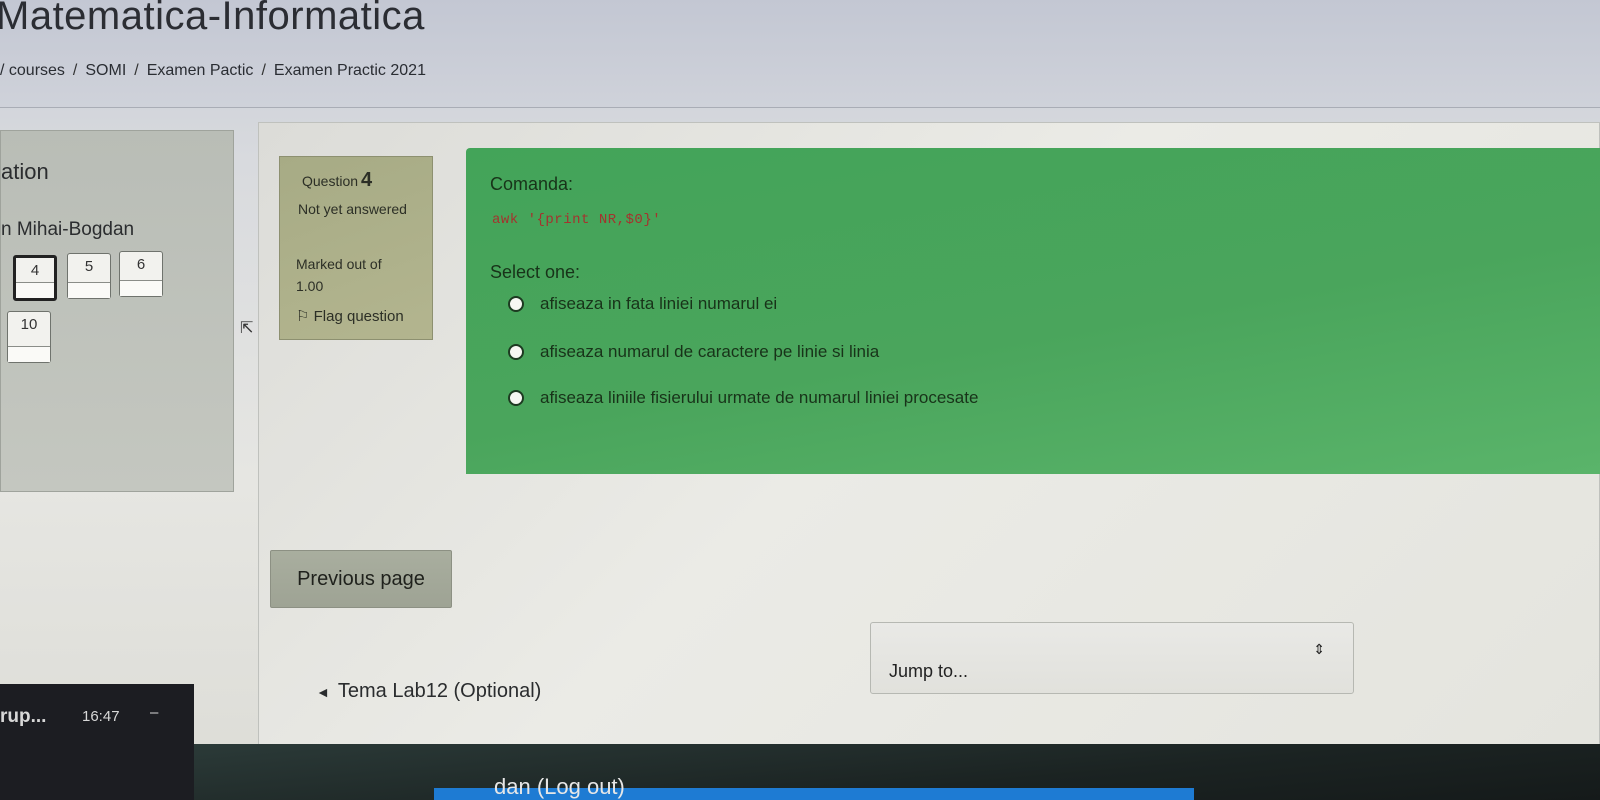 The height and width of the screenshot is (800, 1600). Describe the element at coordinates (339, 264) in the screenshot. I see `marked-label: Marked out of` at that location.